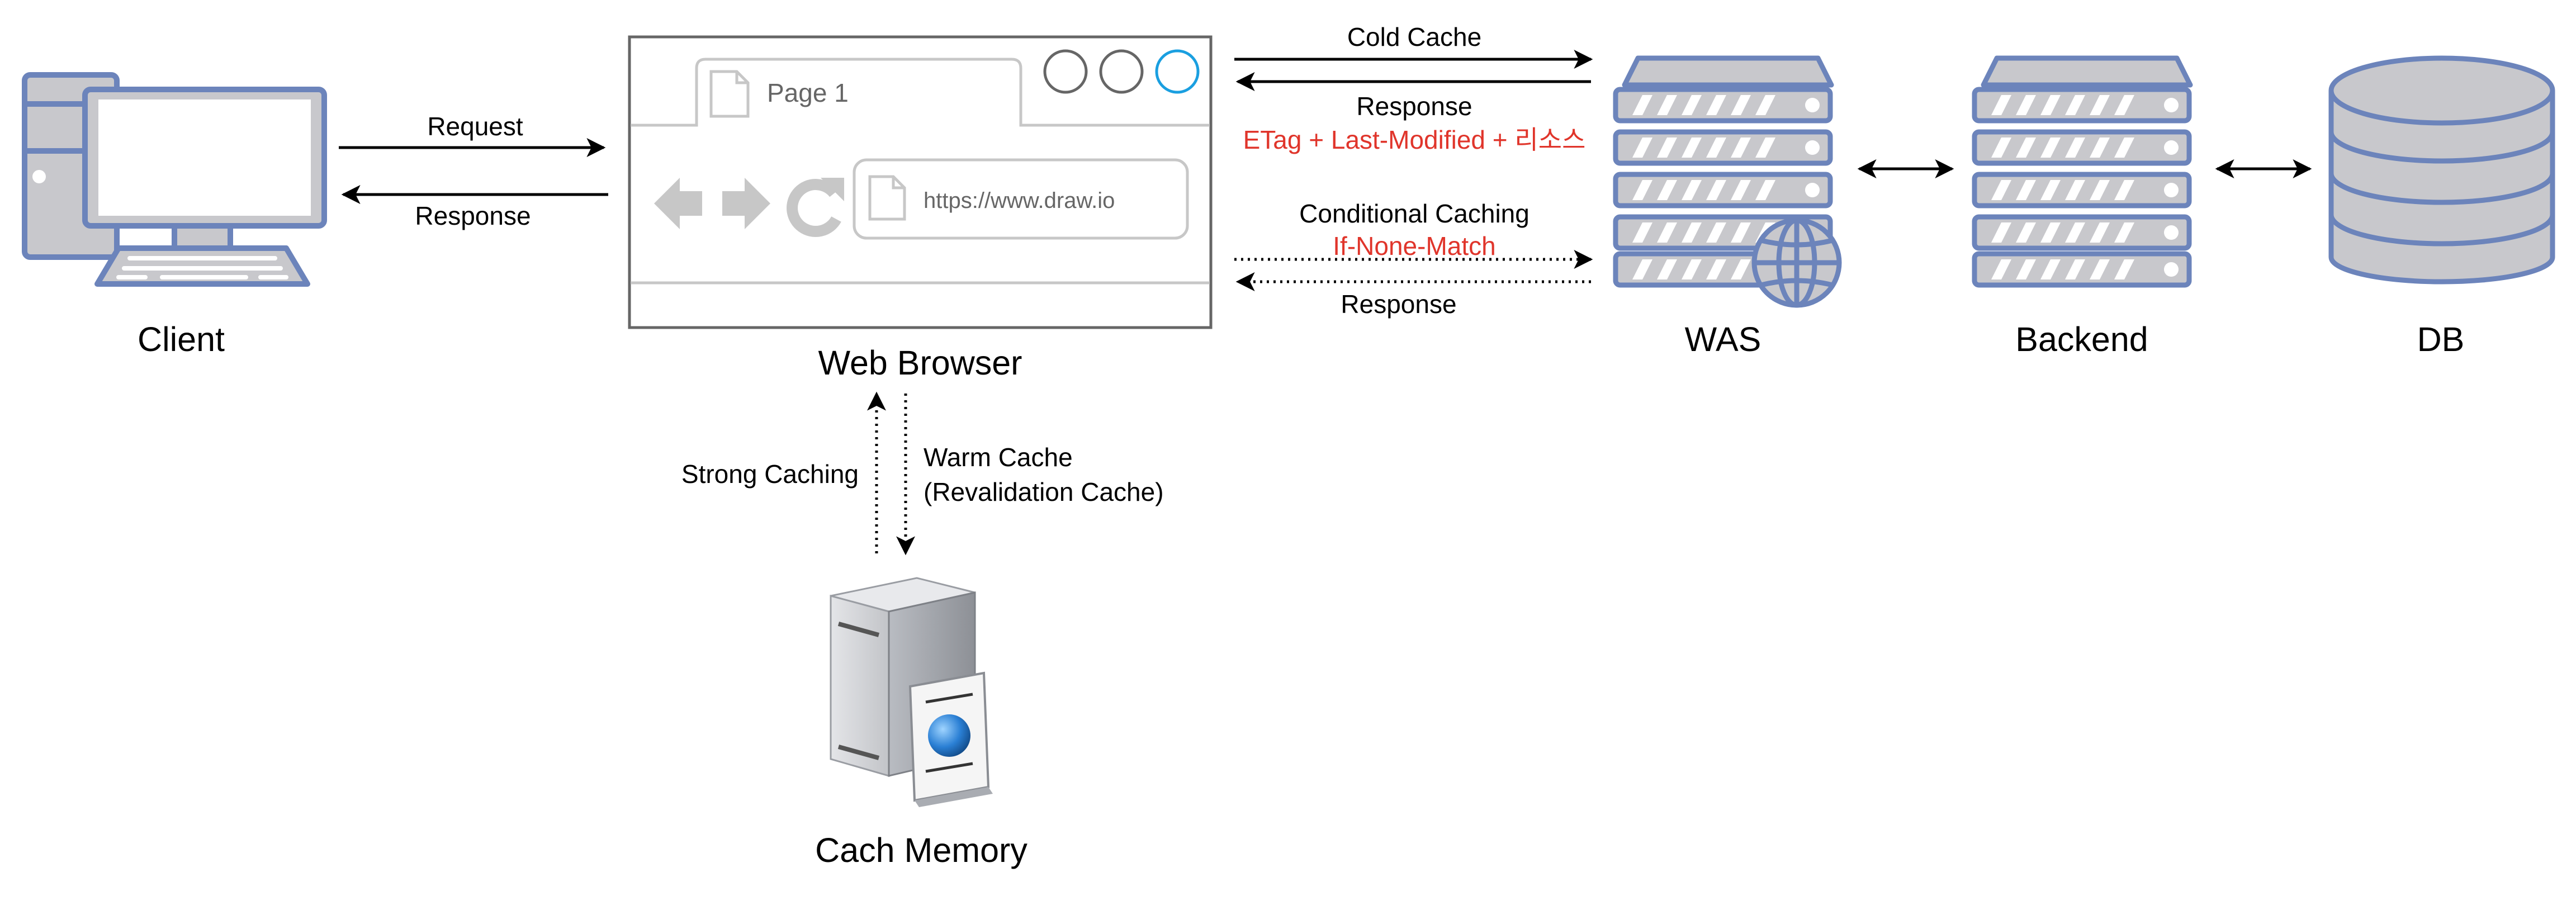 Image resolution: width=2576 pixels, height=910 pixels. What do you see at coordinates (1044, 492) in the screenshot?
I see `revalidation-cache-label: (Revalidation Cache)` at bounding box center [1044, 492].